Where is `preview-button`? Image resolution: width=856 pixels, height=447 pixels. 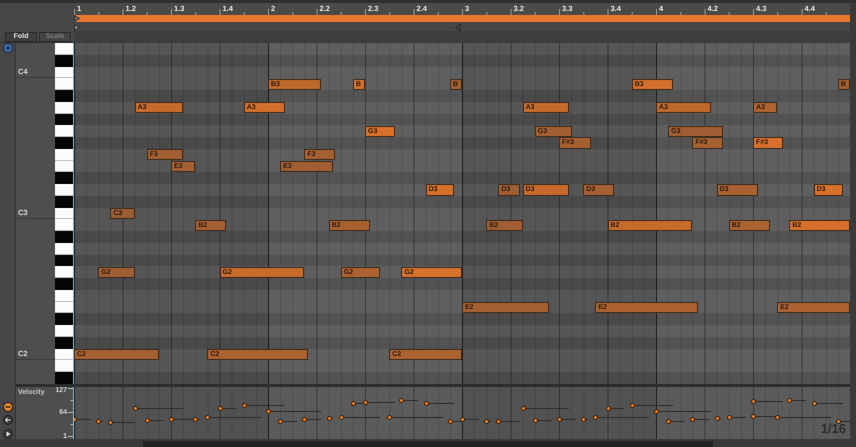
preview-button is located at coordinates (8, 48).